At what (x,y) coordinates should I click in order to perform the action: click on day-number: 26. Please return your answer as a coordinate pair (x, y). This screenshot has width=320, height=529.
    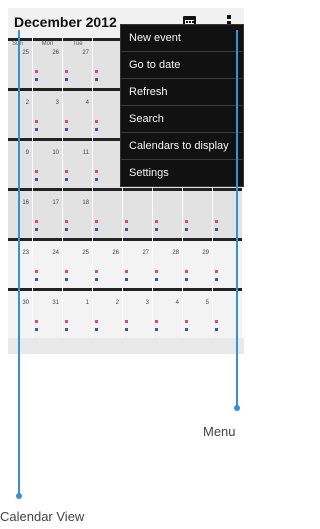
    Looking at the image, I should click on (115, 253).